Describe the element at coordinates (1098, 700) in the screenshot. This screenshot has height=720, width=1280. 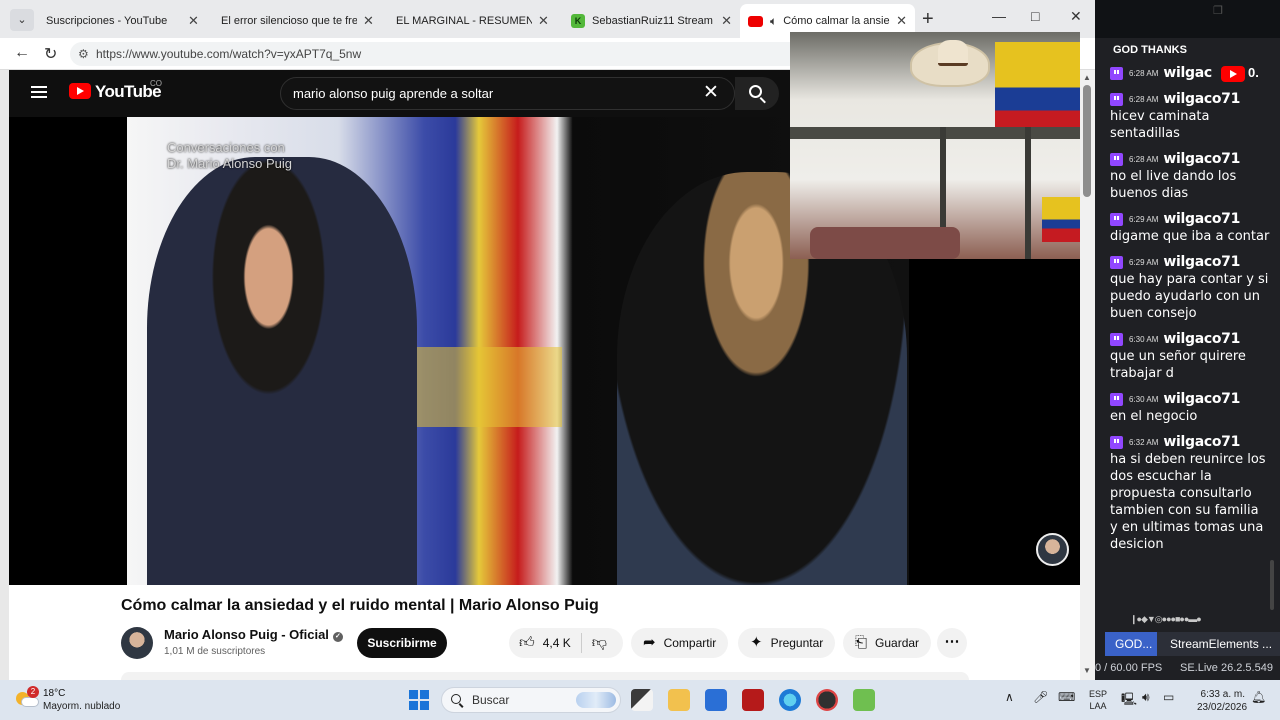
I see `language-indicator: ESP LAA` at that location.